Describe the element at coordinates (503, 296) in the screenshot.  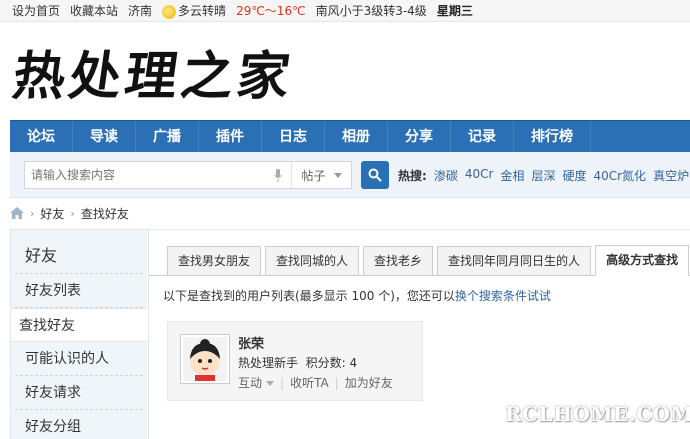
I see `change-search-link: 换个搜索条件试试` at that location.